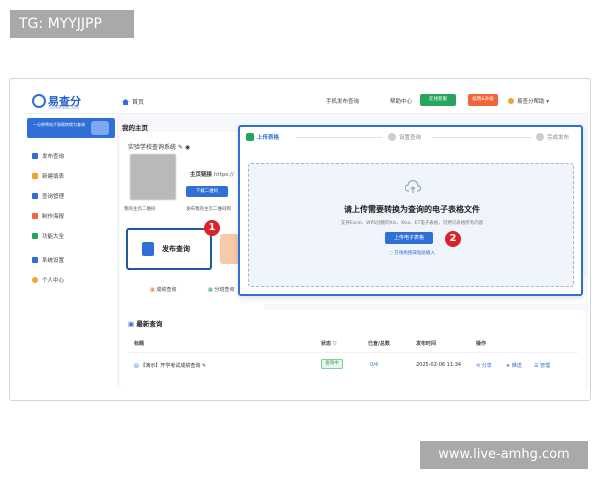 The image size is (600, 480). Describe the element at coordinates (53, 217) in the screenshot. I see `sidebar-item-label: 制作海报` at that location.